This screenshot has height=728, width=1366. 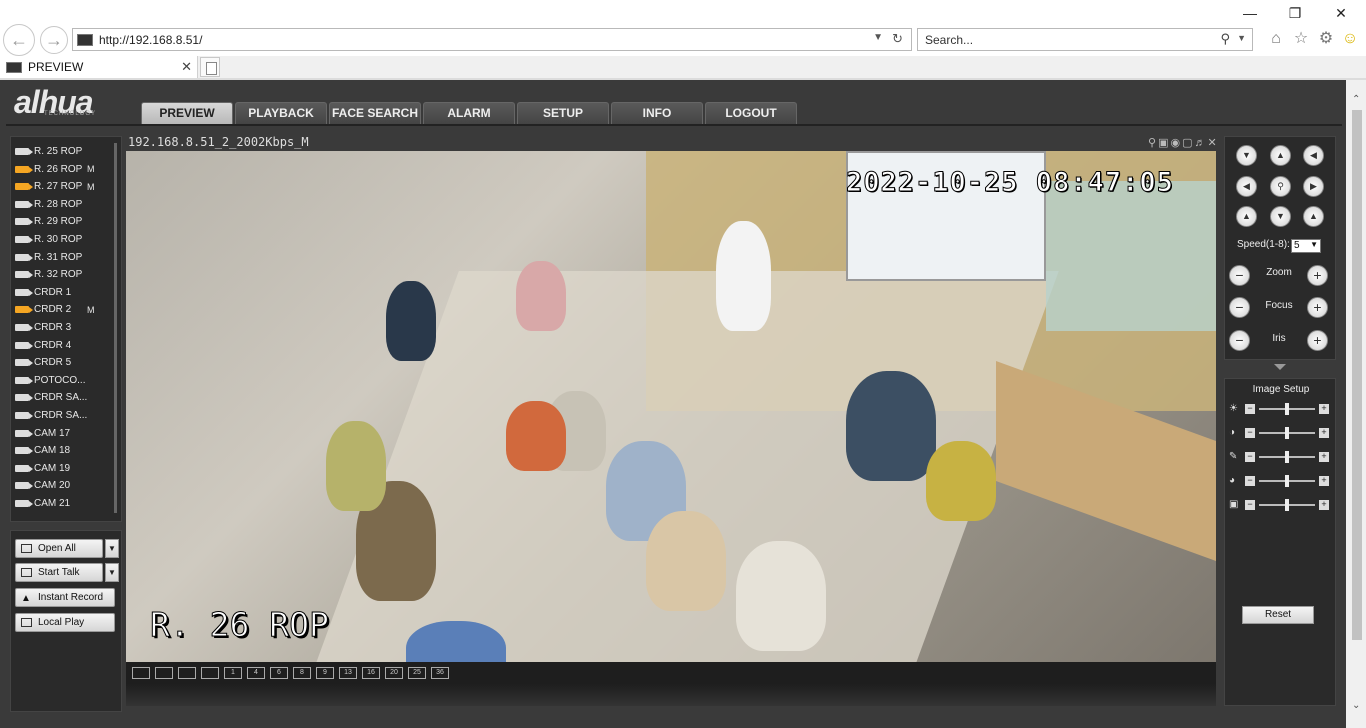 I want to click on record-icon: ▢, so click(x=1188, y=143).